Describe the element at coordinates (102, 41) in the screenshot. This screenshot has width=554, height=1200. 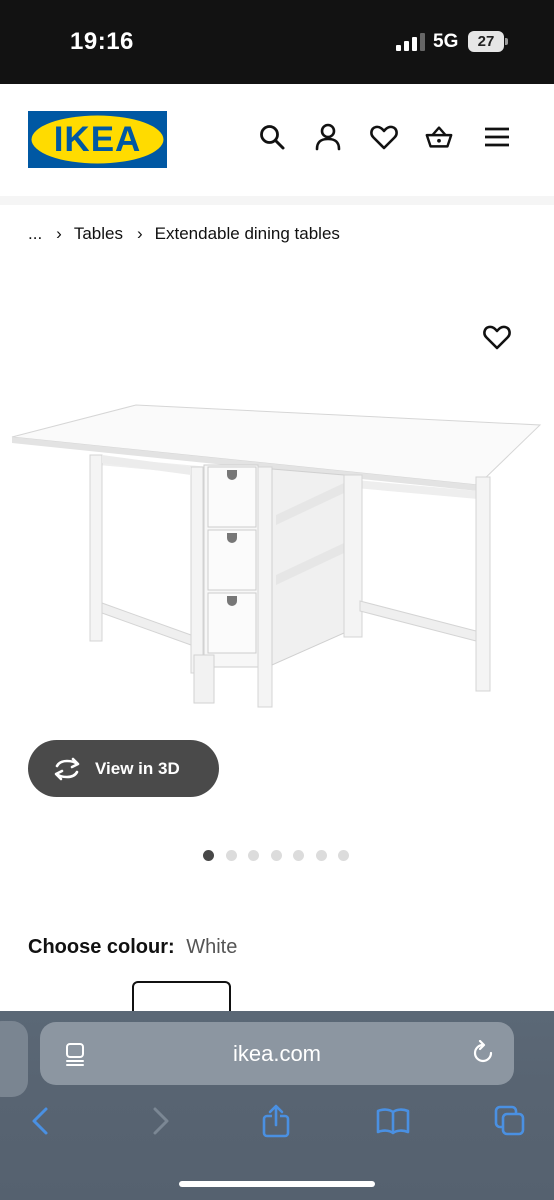
I see `status-time: 19:16` at that location.